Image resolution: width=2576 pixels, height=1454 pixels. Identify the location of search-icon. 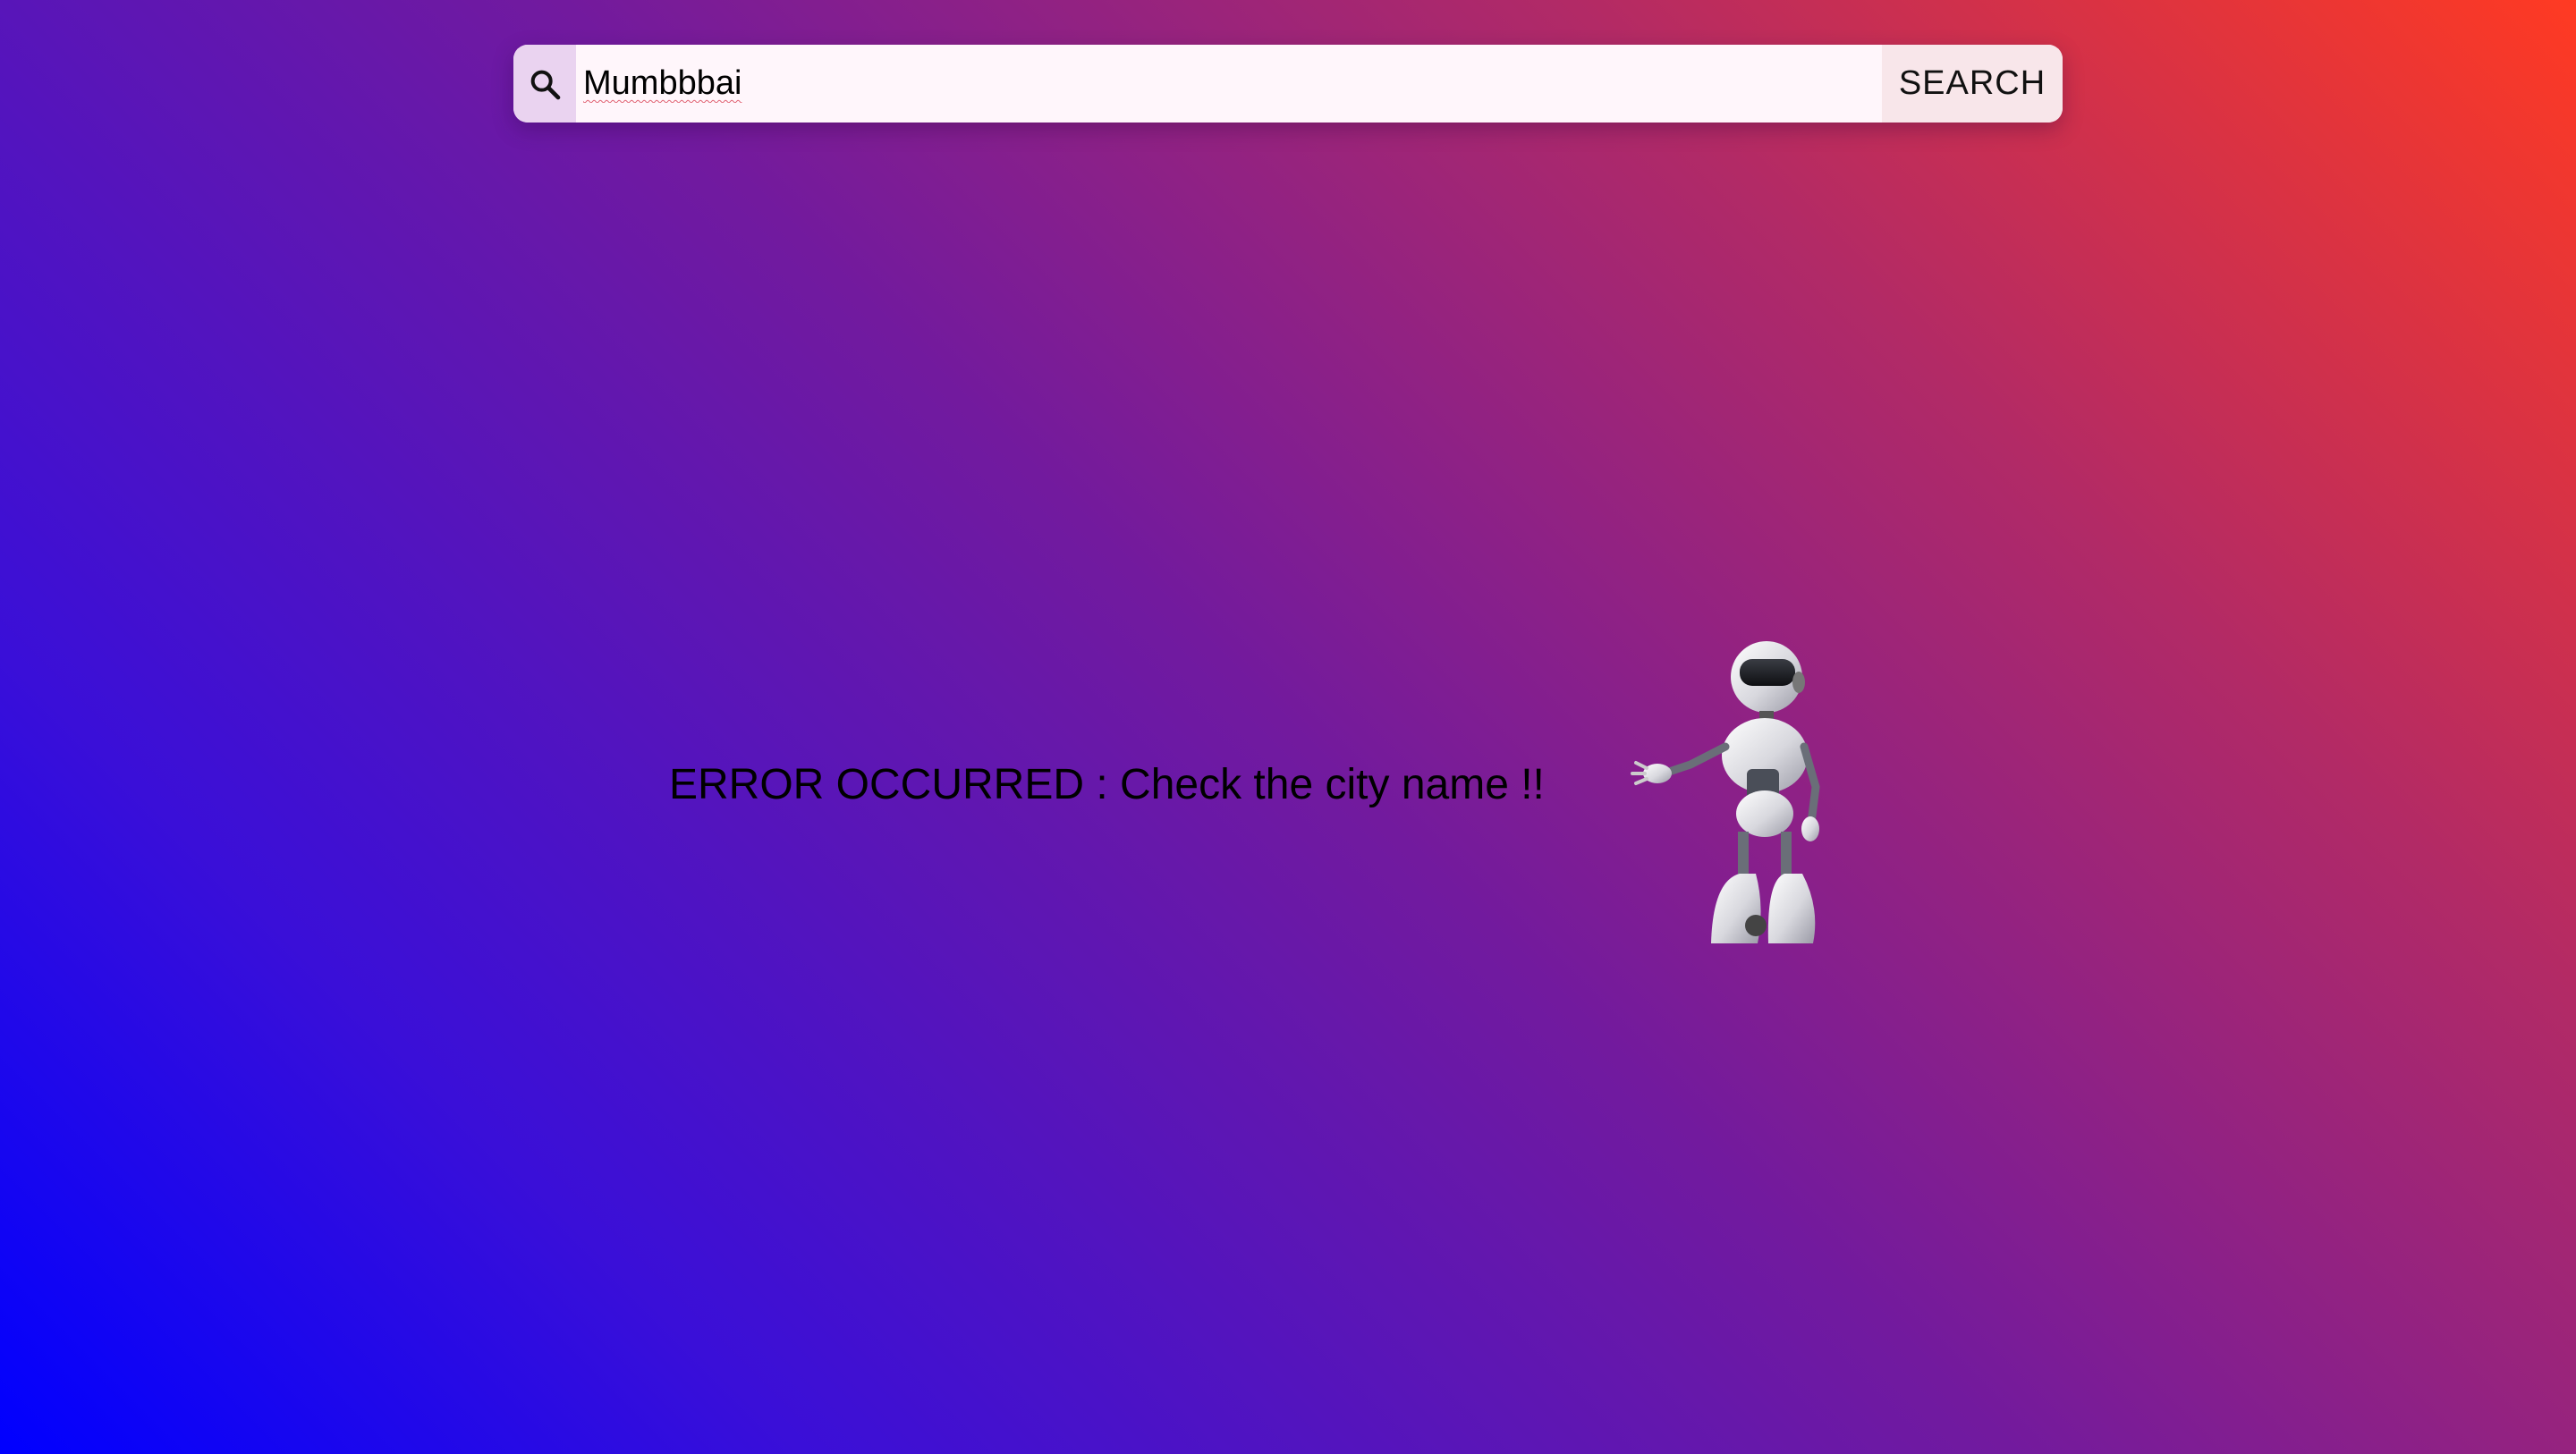
(544, 84).